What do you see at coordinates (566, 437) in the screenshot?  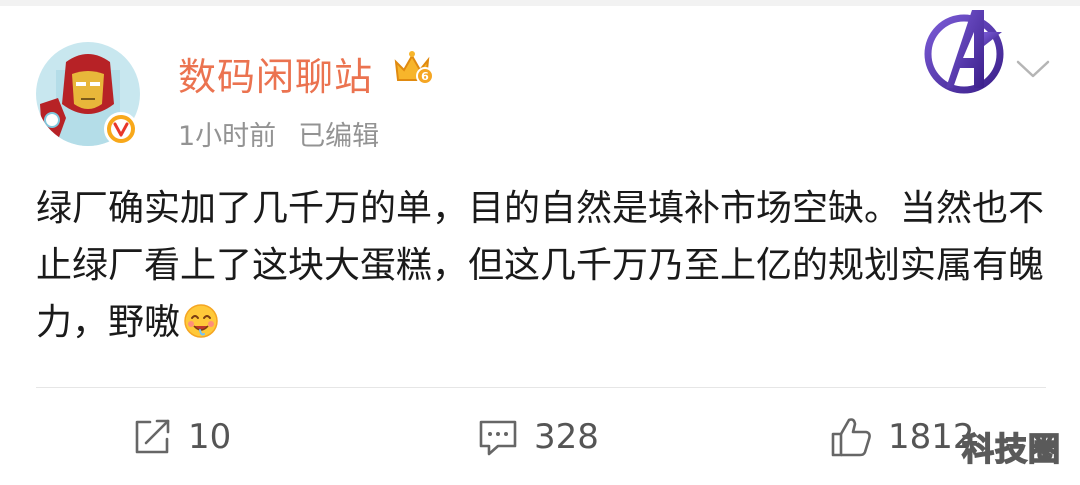 I see `comment-count: 328` at bounding box center [566, 437].